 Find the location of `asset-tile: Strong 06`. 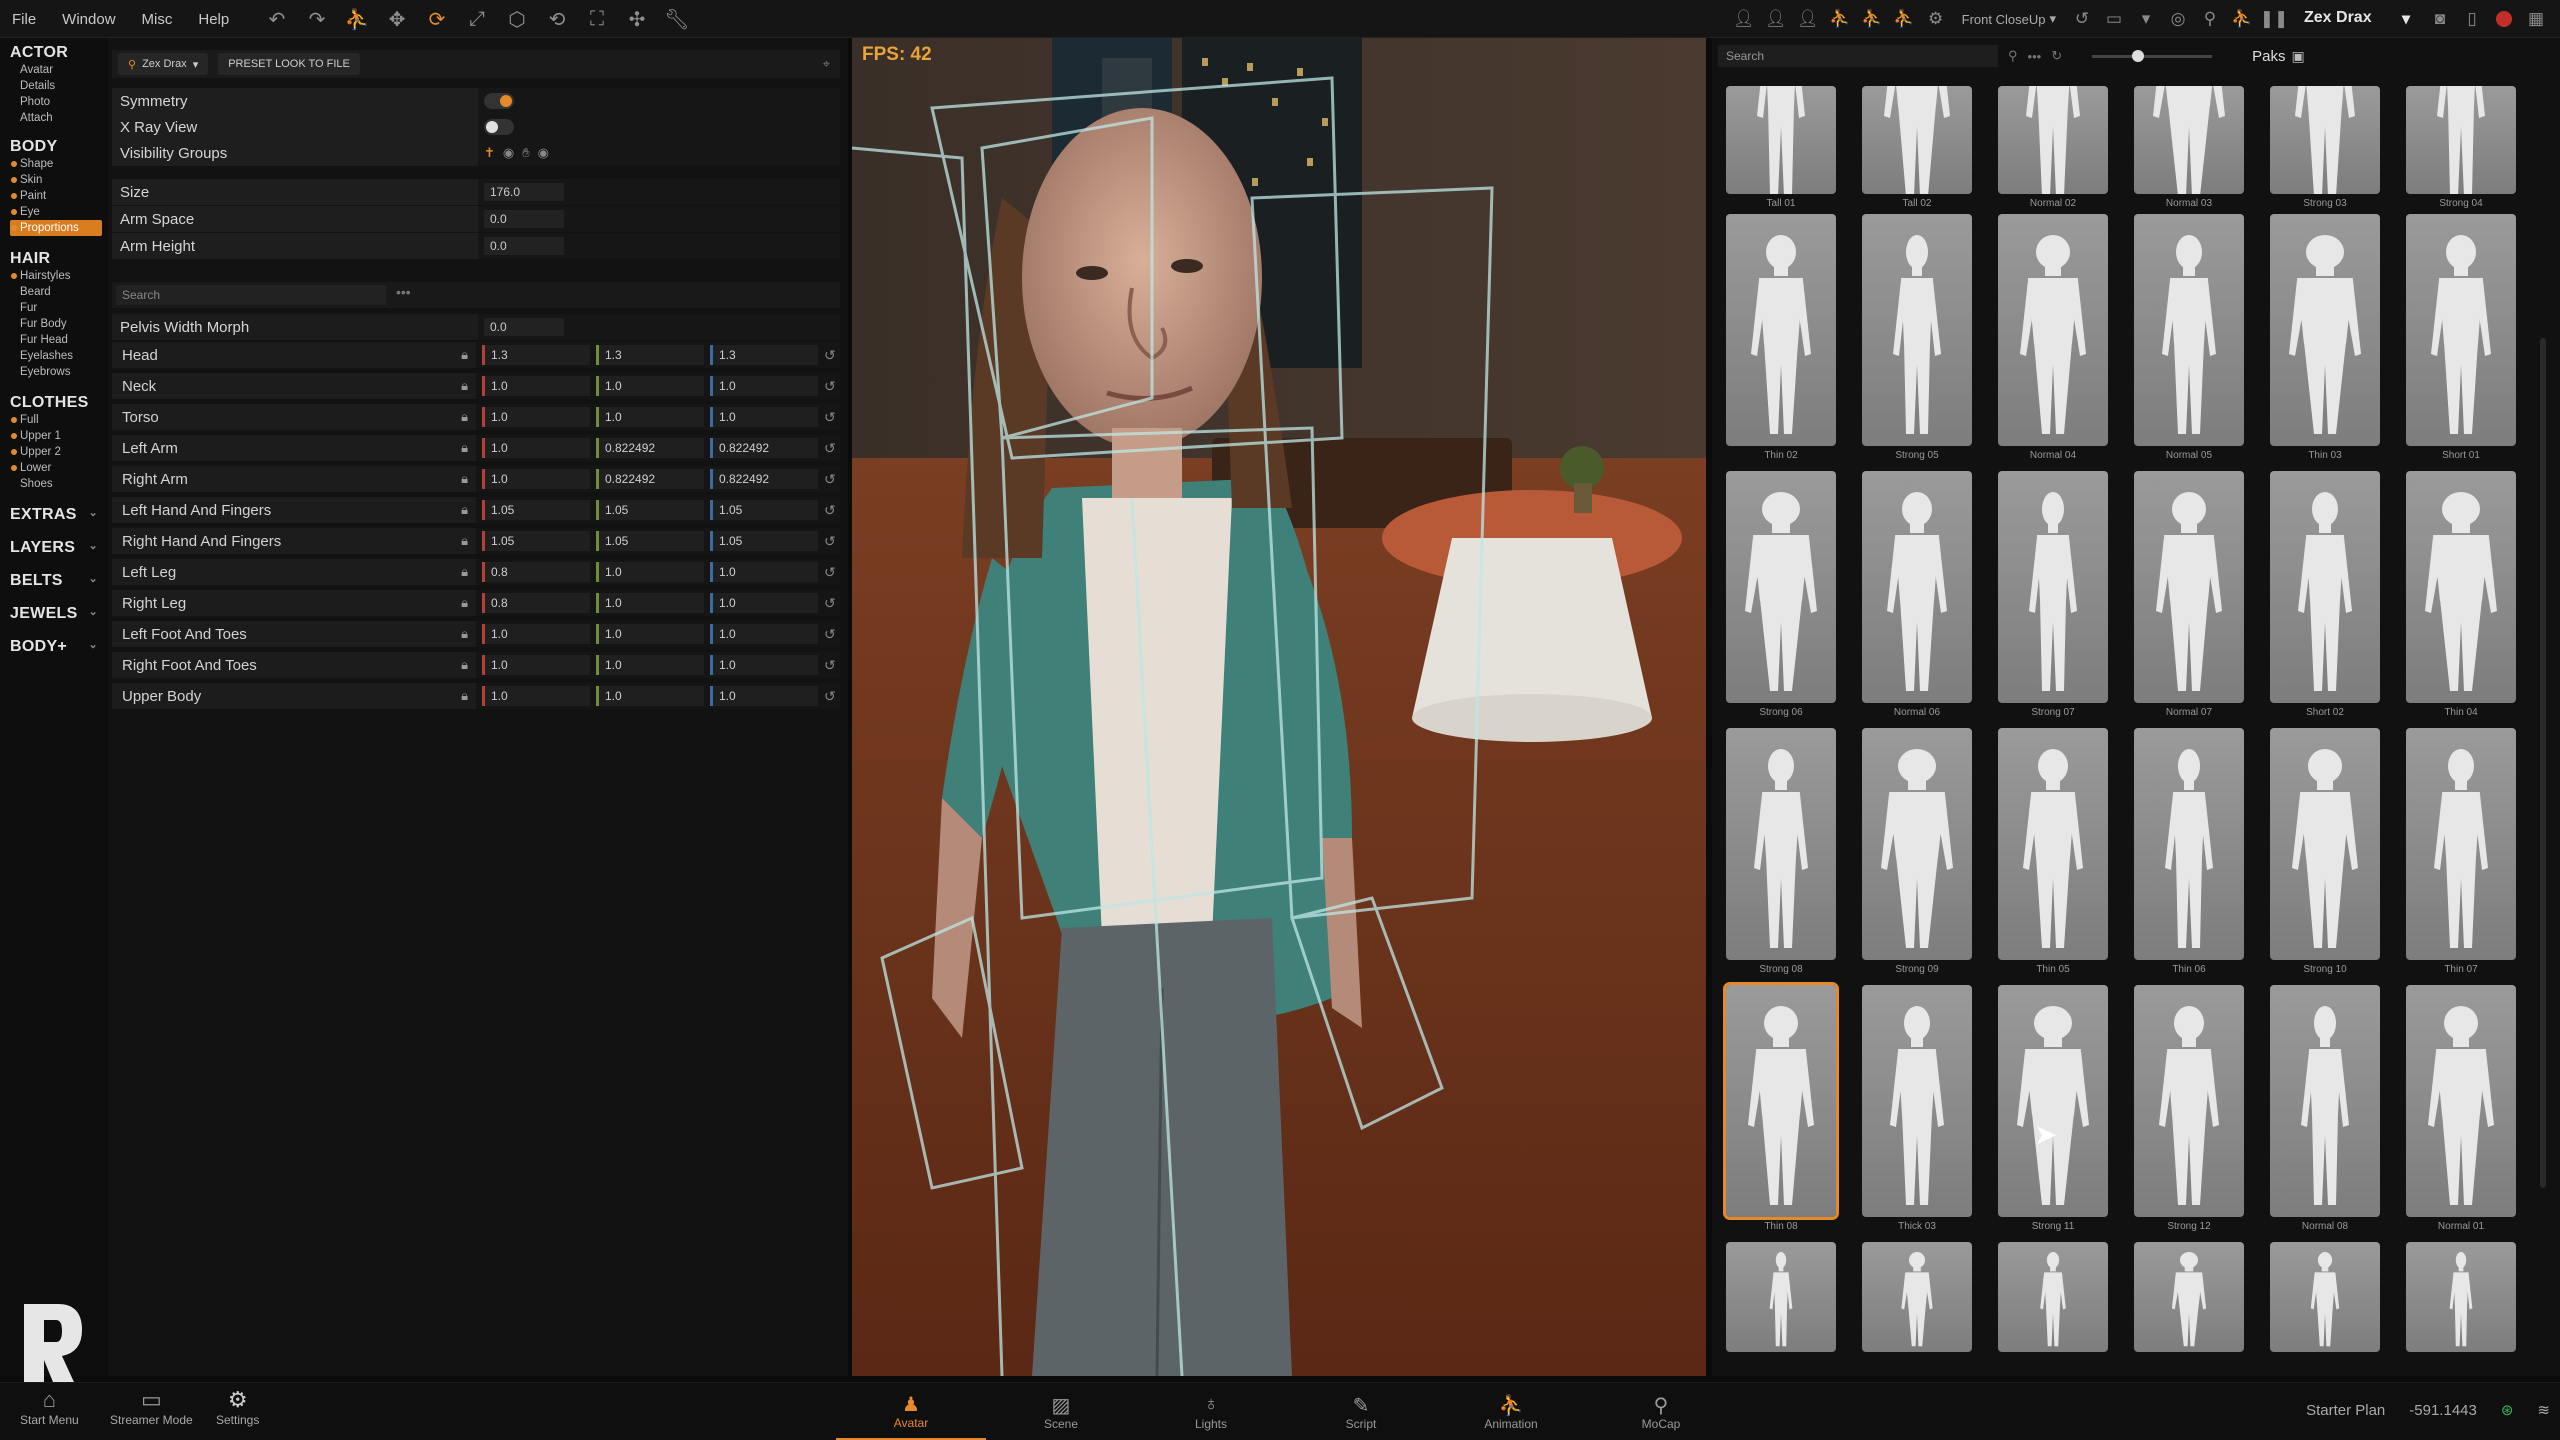

asset-tile: Strong 06 is located at coordinates (1781, 595).